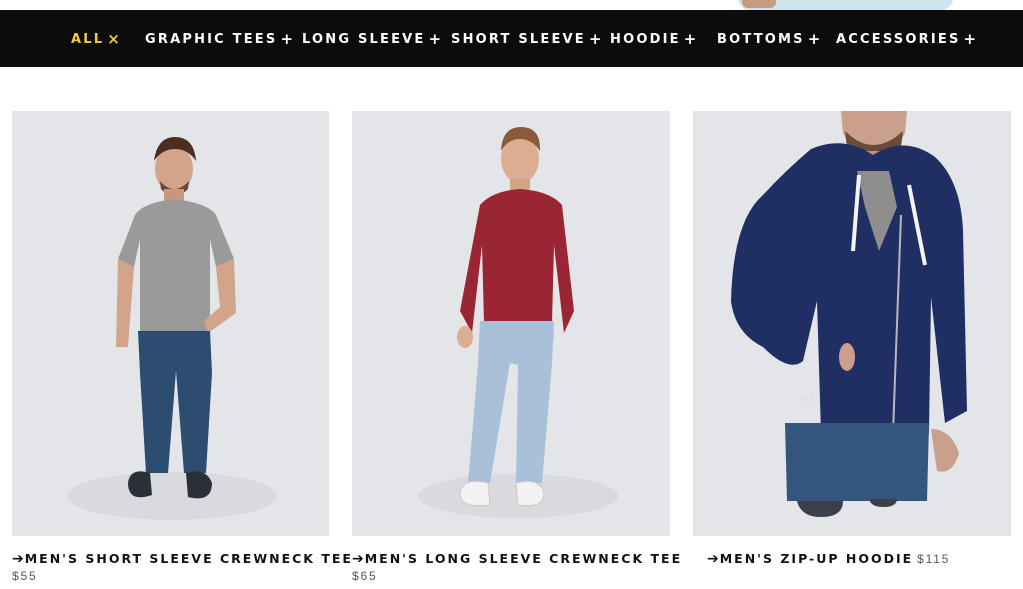  Describe the element at coordinates (523, 558) in the screenshot. I see `product-title: MEN'S LONG SLEEVE CREWNECK TEE` at that location.